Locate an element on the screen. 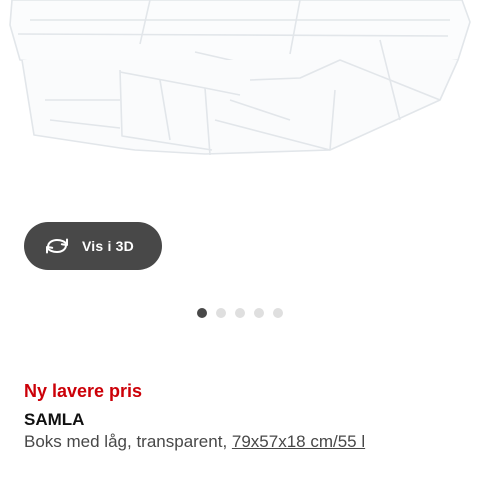 Image resolution: width=480 pixels, height=480 pixels. view-in-3d-label: Vis i 3D is located at coordinates (108, 246).